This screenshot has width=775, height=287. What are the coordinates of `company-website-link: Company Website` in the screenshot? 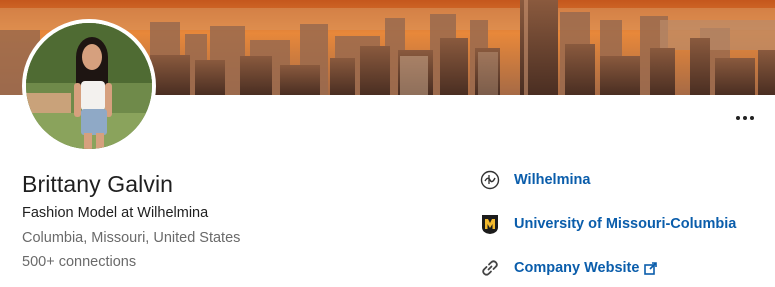 It's located at (568, 268).